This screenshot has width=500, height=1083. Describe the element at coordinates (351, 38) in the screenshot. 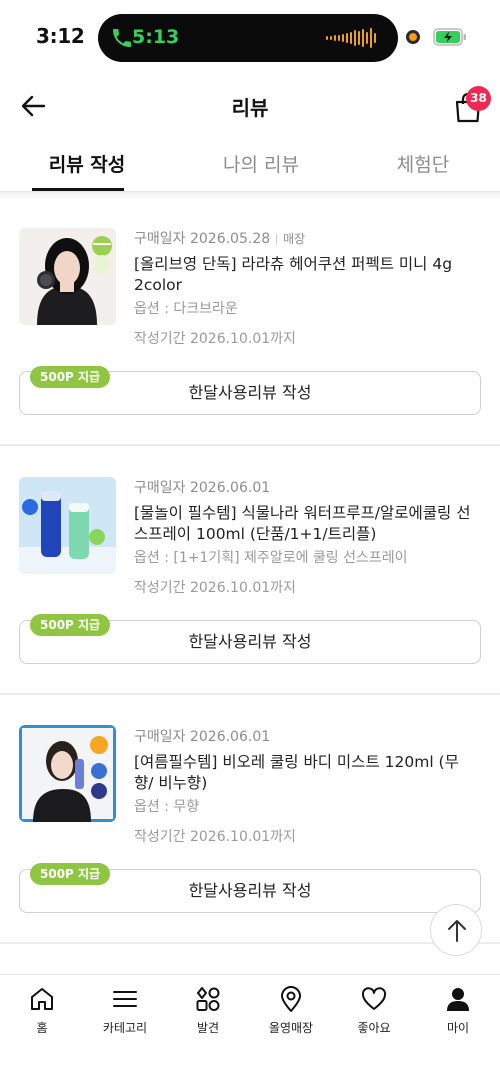

I see `audio-waveform-icon` at that location.